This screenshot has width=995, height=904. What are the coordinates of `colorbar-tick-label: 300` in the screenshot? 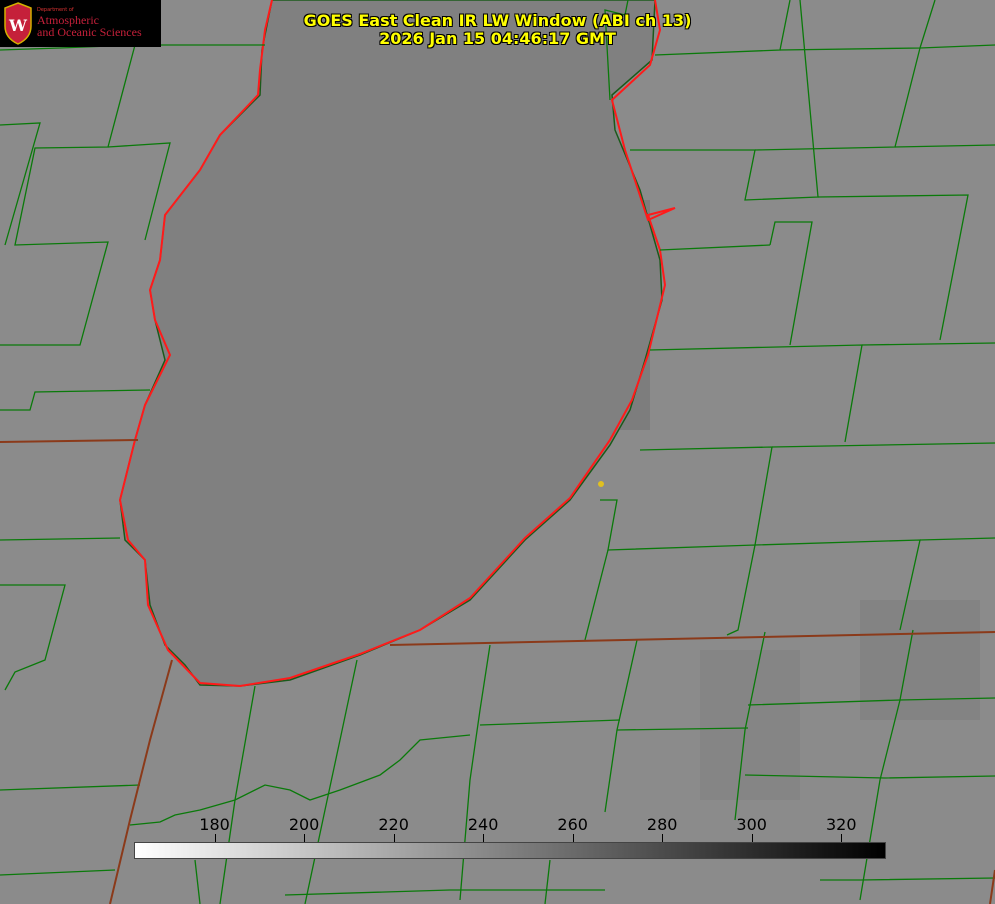 It's located at (751, 824).